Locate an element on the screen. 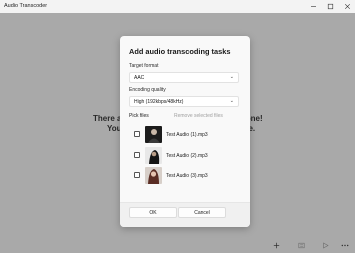 This screenshot has width=355, height=253. remove-selected-button: Remove selected files is located at coordinates (198, 116).